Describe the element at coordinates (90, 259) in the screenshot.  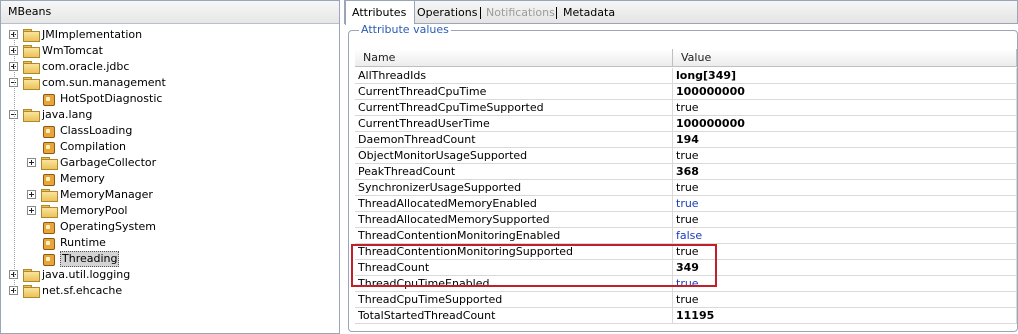
I see `tree-node-label: Threading` at that location.